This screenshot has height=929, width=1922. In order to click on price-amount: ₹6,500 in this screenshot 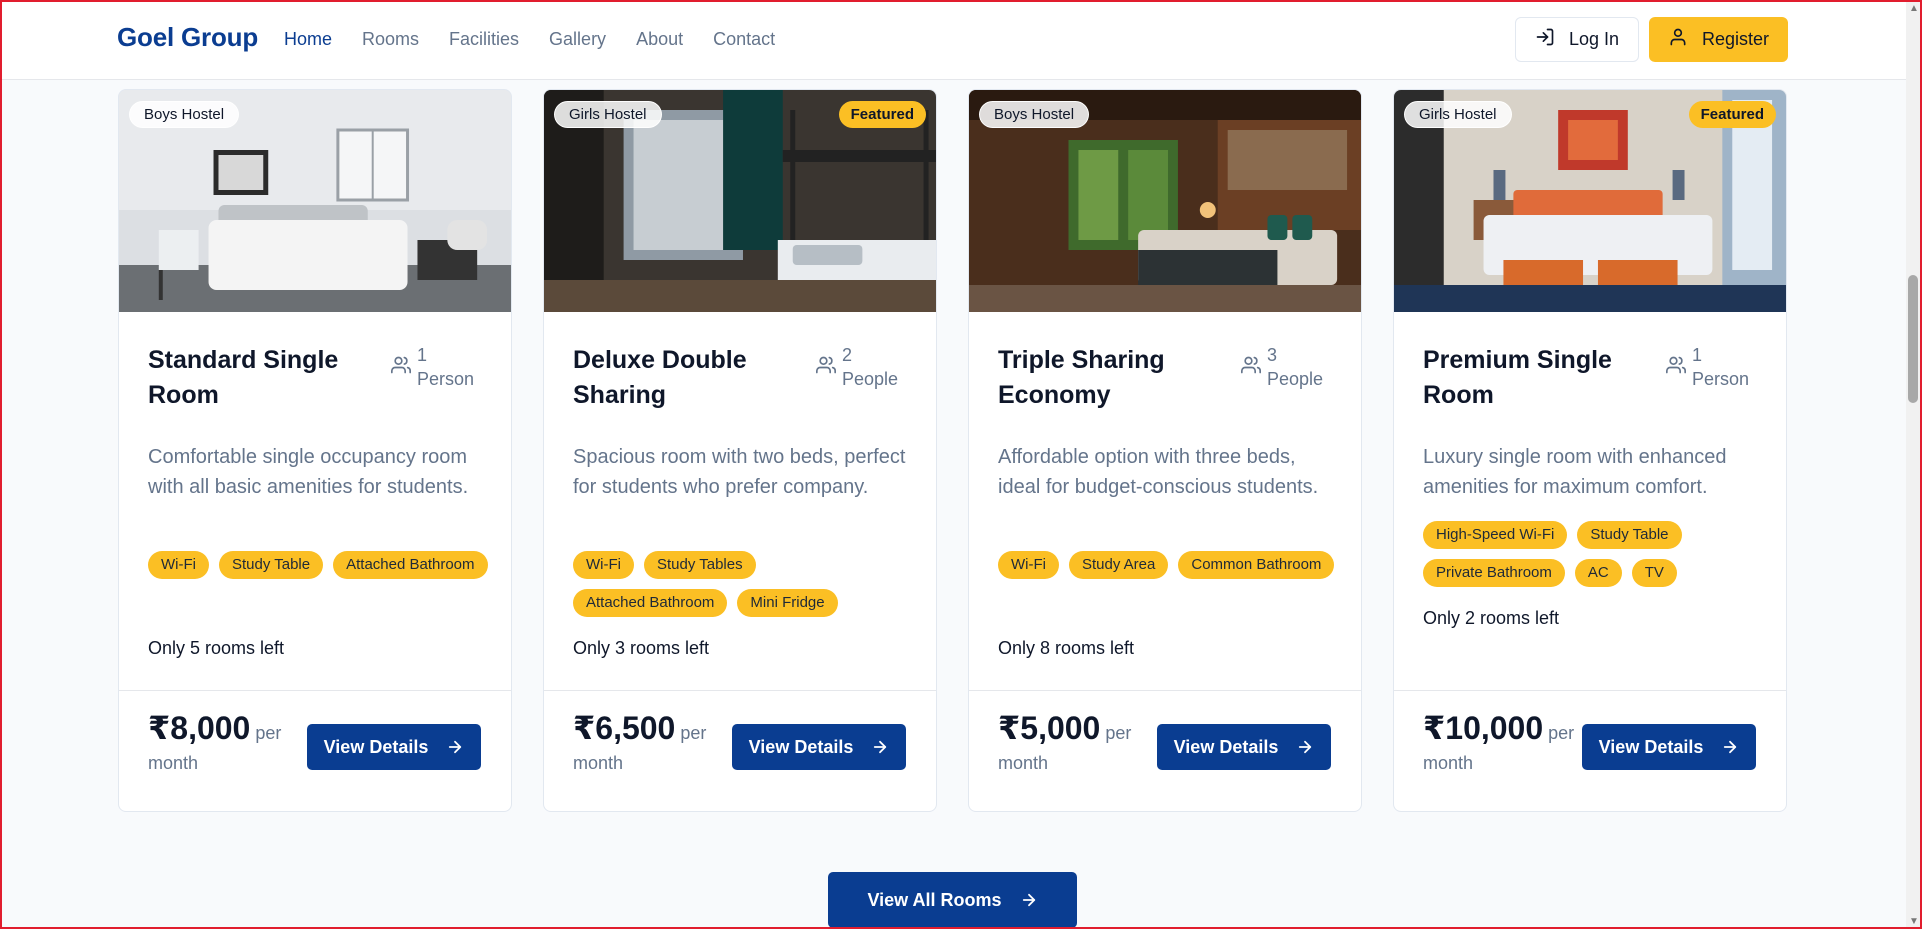, I will do `click(624, 728)`.